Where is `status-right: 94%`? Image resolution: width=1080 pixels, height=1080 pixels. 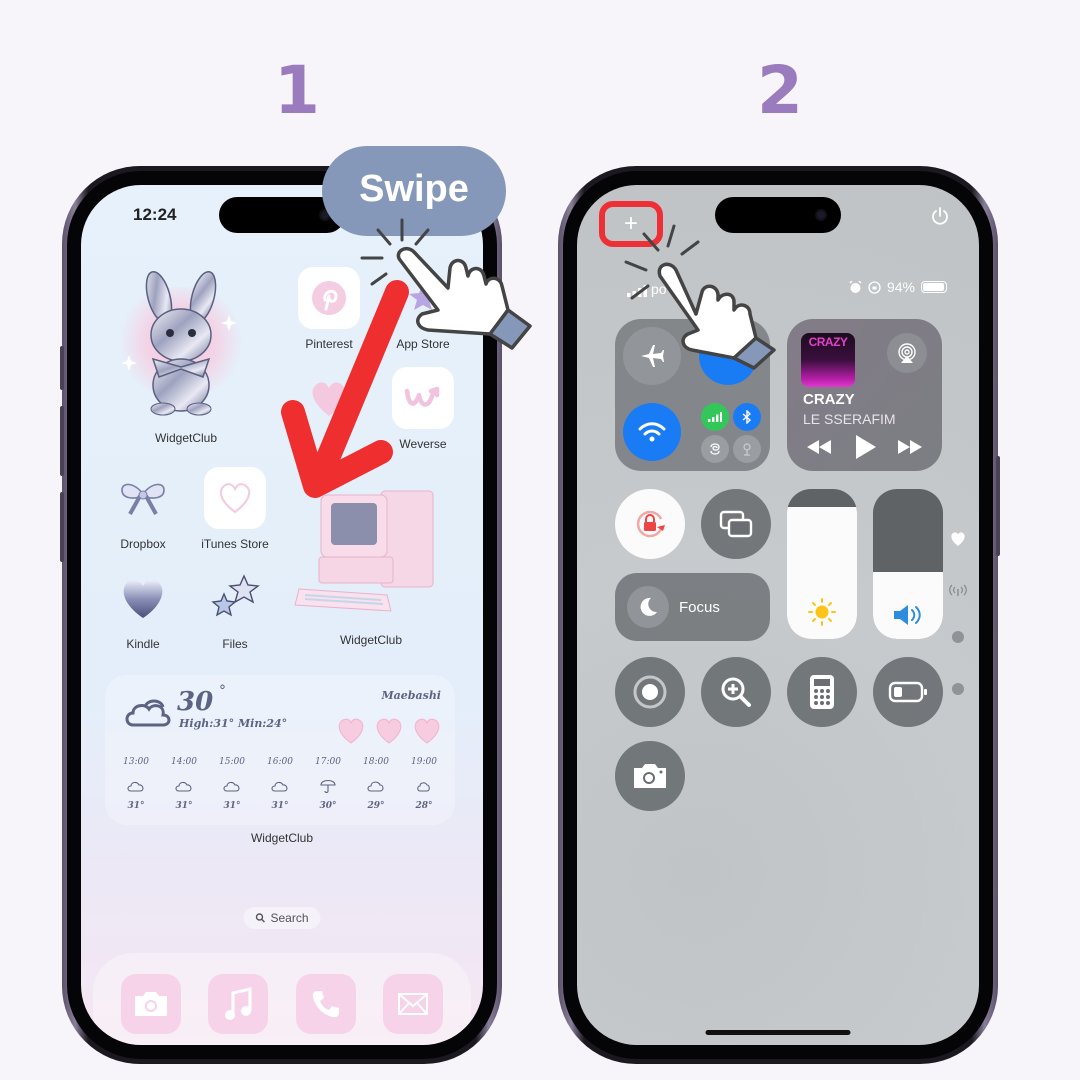
status-right: 94% is located at coordinates (898, 287).